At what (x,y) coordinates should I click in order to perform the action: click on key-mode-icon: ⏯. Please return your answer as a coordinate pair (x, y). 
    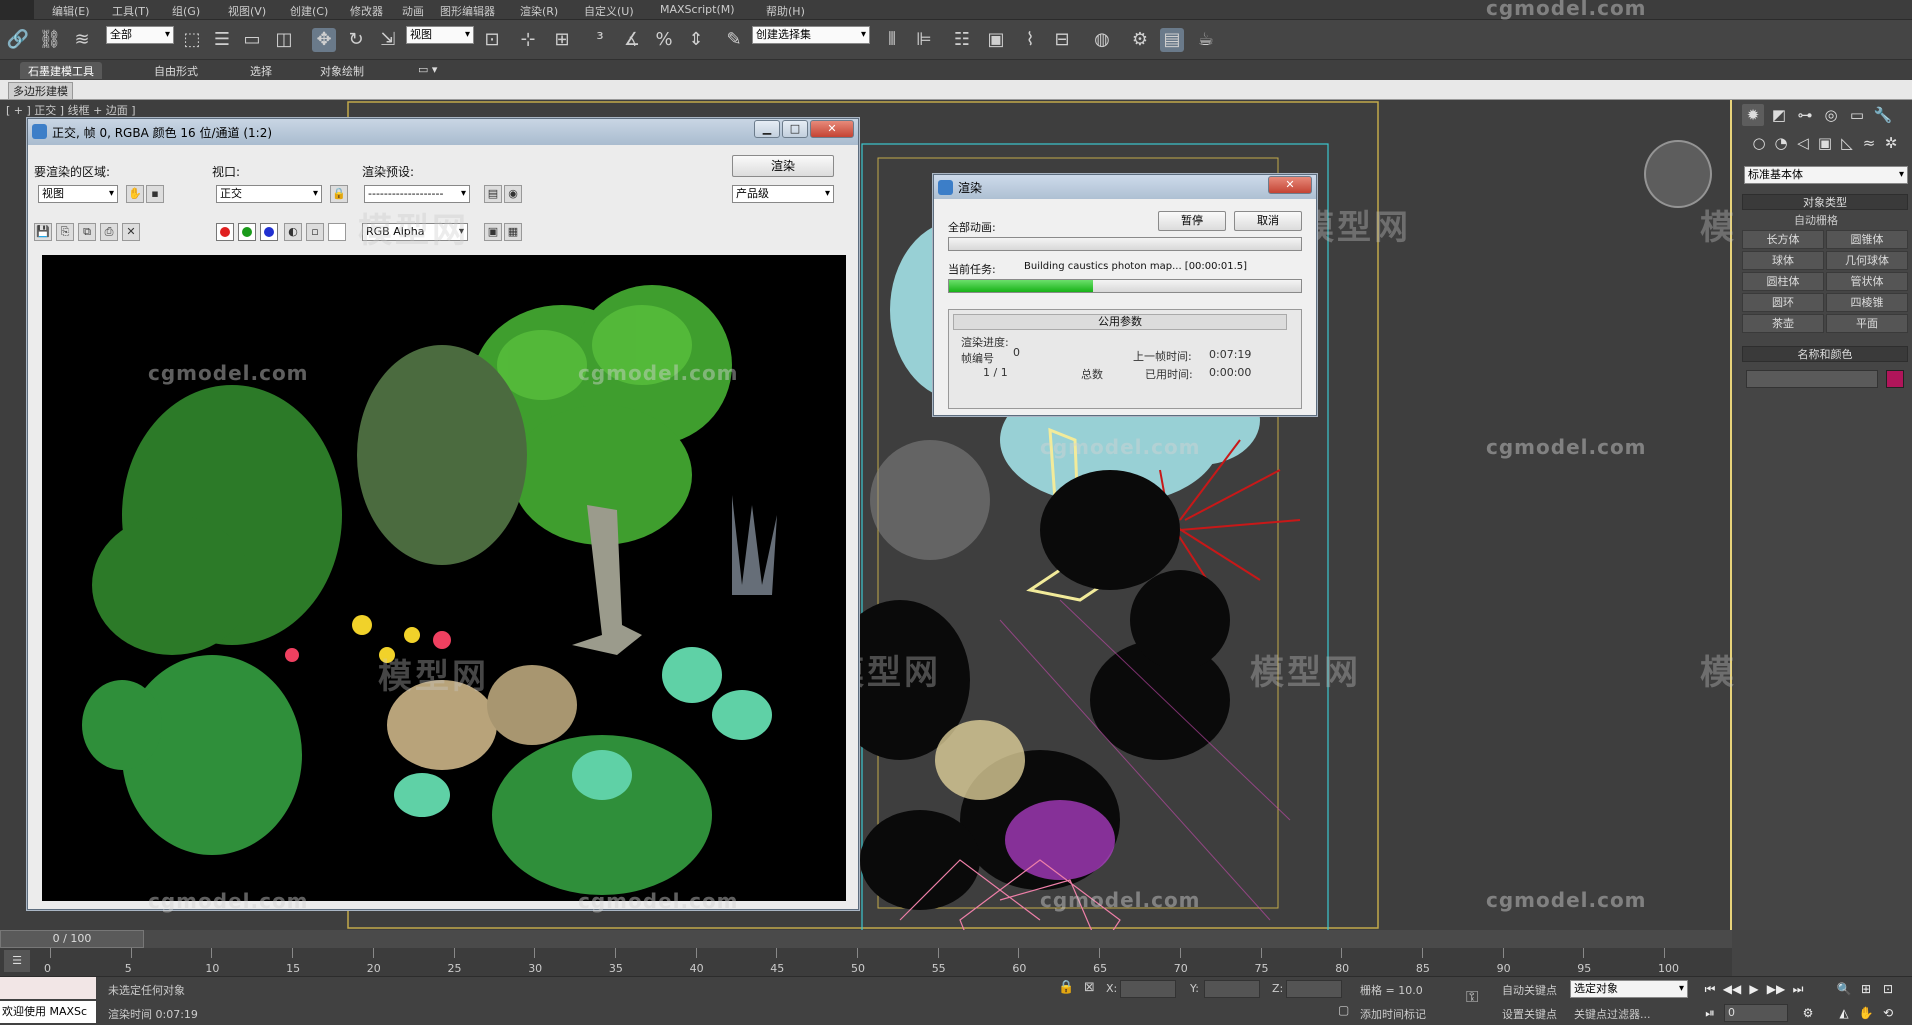
    Looking at the image, I should click on (1710, 1013).